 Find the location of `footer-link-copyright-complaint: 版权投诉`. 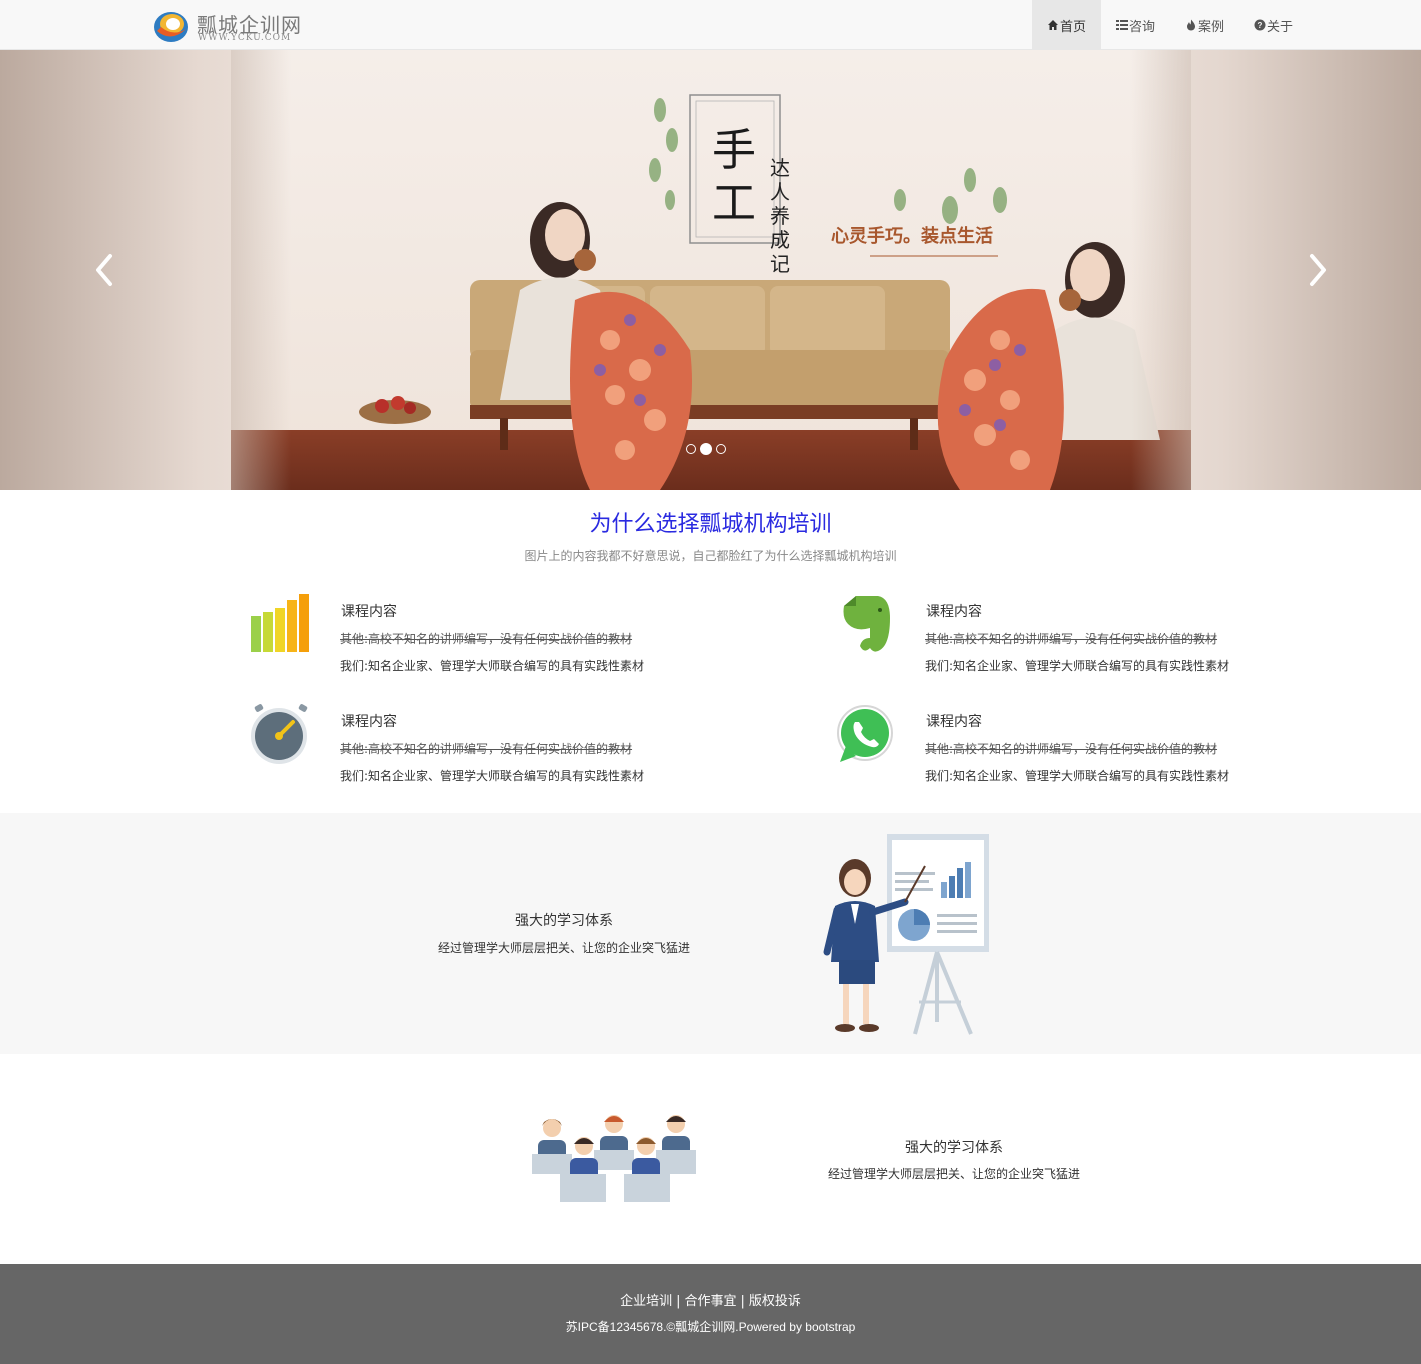

footer-link-copyright-complaint: 版权投诉 is located at coordinates (775, 1301).